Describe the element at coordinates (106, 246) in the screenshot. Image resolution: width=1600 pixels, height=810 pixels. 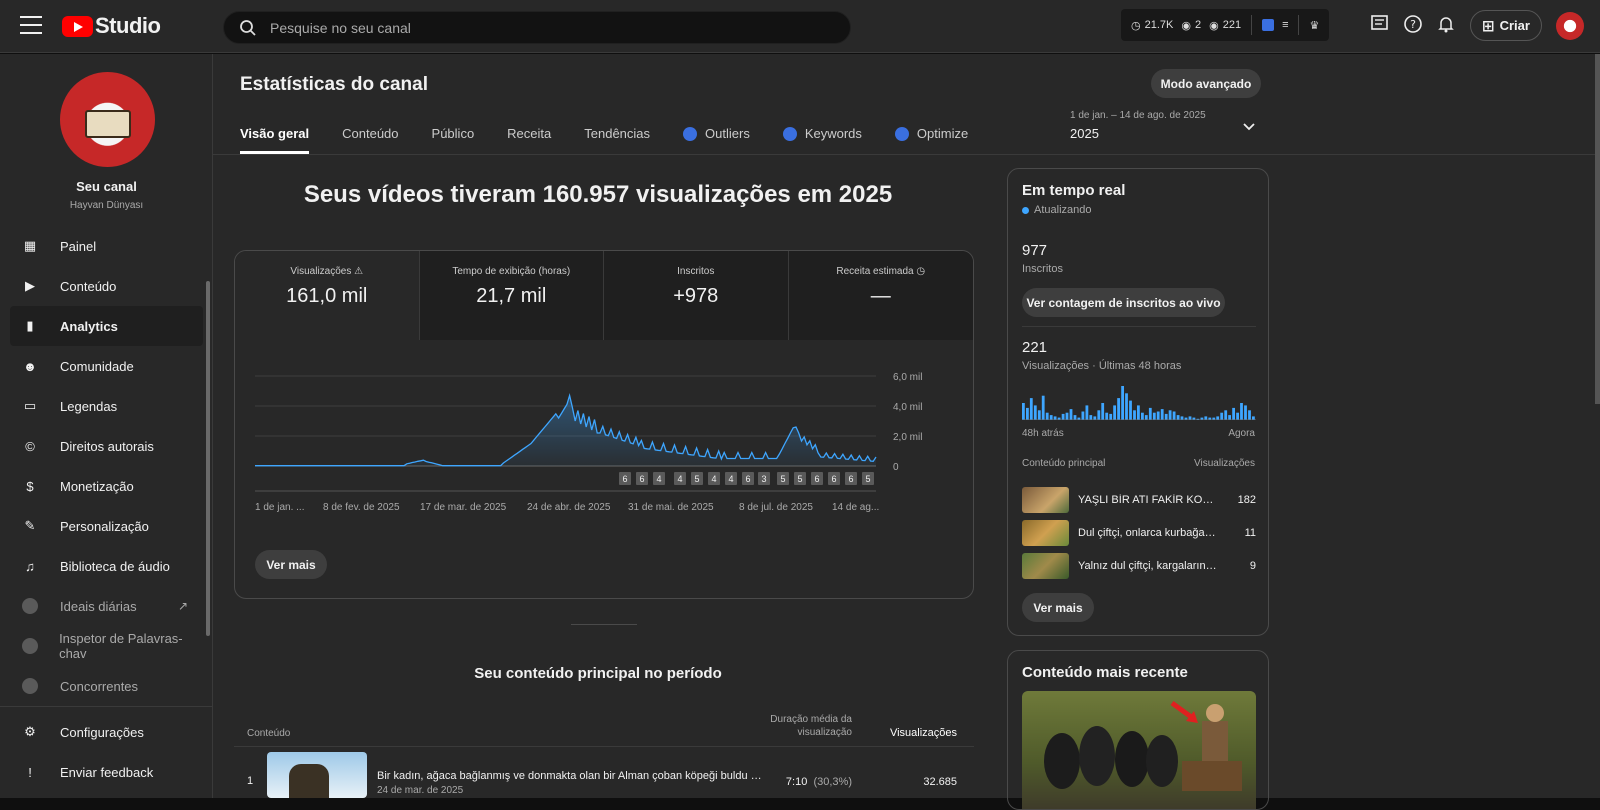
I see `sidebar-item-painel: ▦ Painel` at that location.